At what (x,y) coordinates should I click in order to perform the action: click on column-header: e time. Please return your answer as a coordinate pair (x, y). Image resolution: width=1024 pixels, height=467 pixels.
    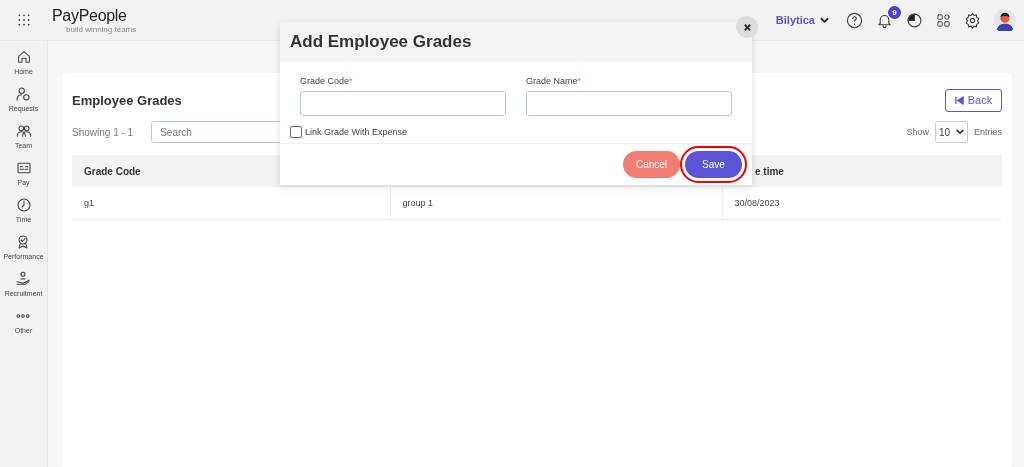
    Looking at the image, I should click on (769, 171).